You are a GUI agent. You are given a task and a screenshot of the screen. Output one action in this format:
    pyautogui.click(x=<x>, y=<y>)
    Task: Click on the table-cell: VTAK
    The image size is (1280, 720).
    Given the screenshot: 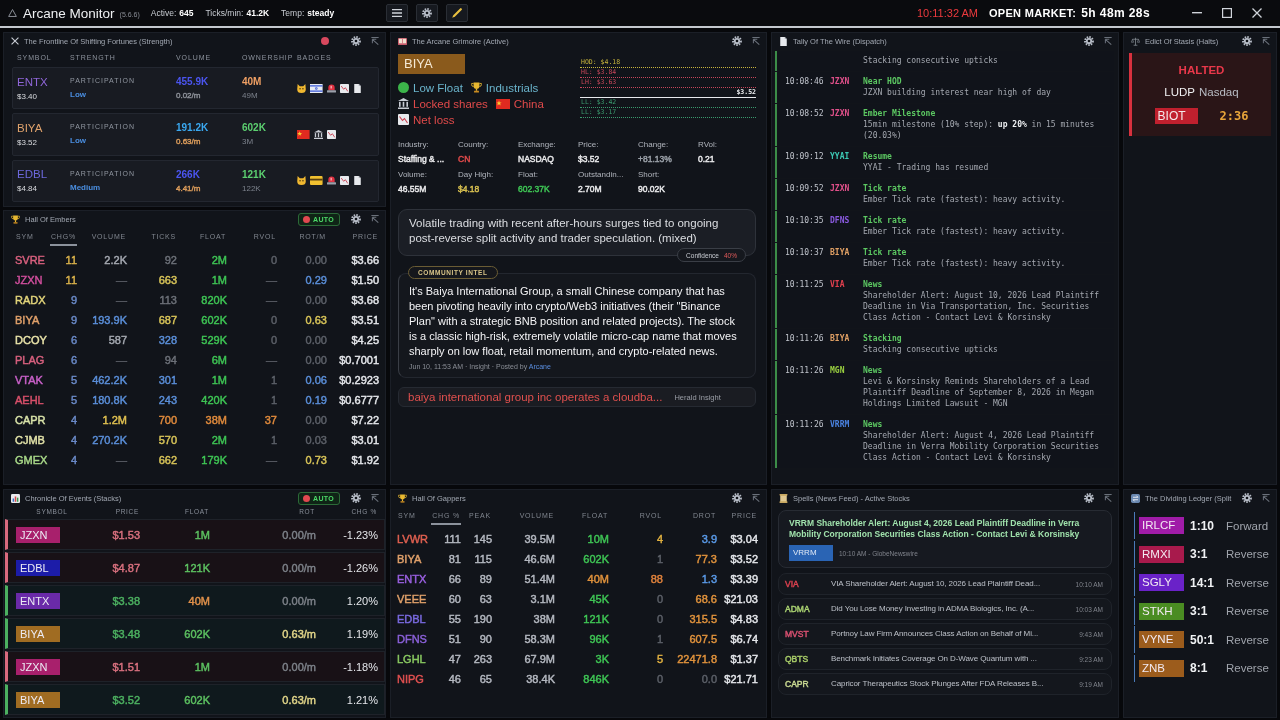 What is the action you would take?
    pyautogui.click(x=29, y=380)
    